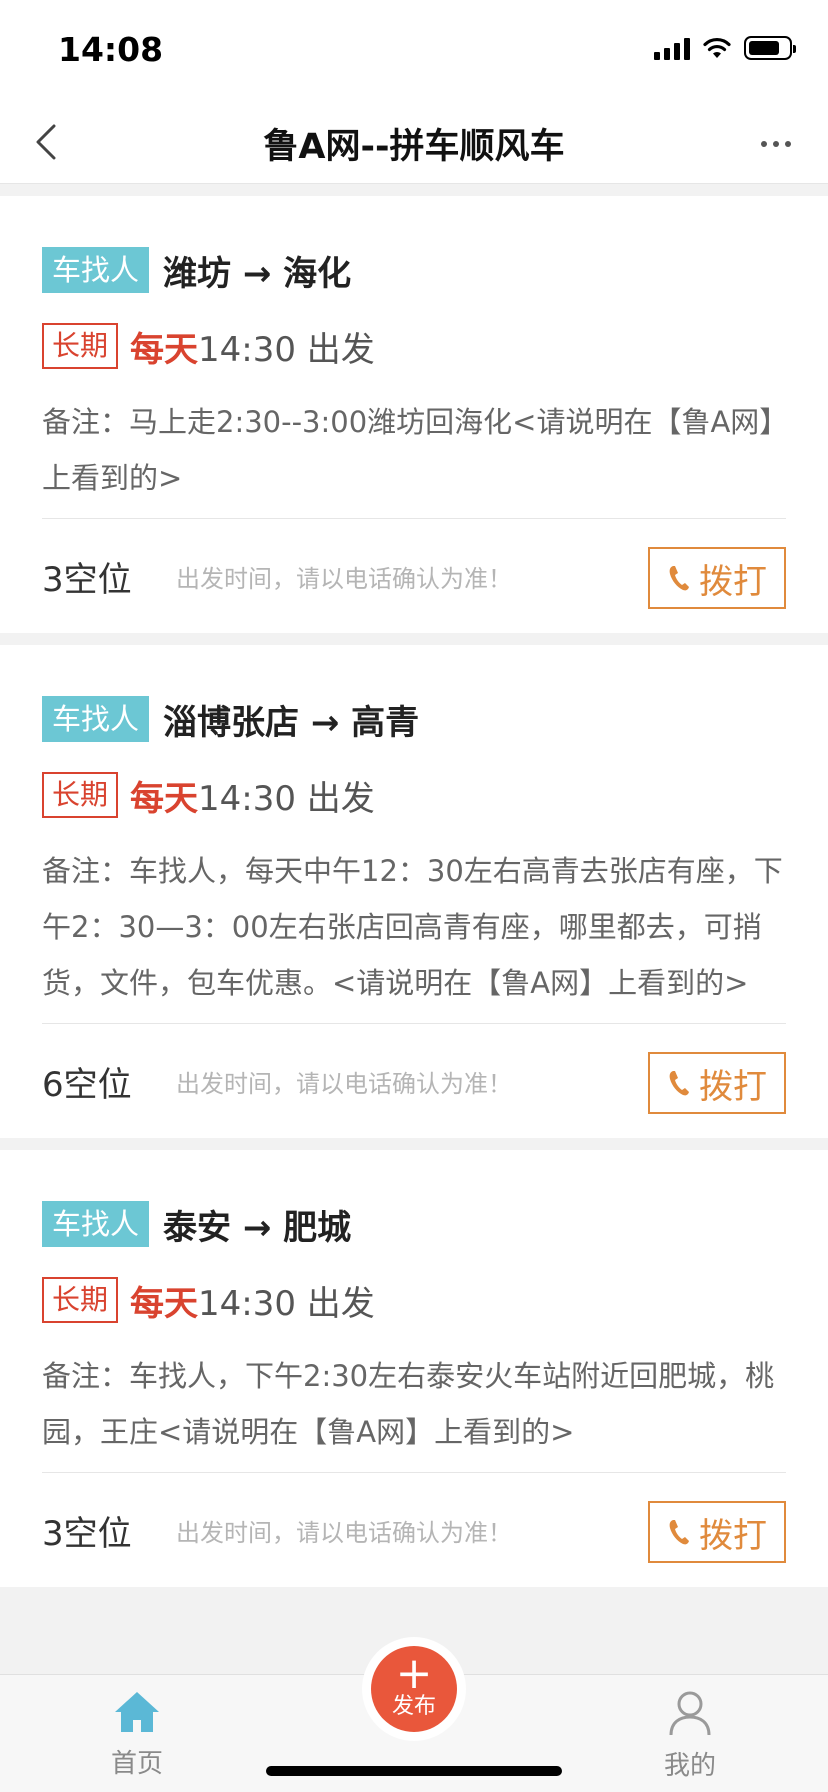 The height and width of the screenshot is (1792, 828). What do you see at coordinates (413, 1706) in the screenshot?
I see `publish-label: 发布` at bounding box center [413, 1706].